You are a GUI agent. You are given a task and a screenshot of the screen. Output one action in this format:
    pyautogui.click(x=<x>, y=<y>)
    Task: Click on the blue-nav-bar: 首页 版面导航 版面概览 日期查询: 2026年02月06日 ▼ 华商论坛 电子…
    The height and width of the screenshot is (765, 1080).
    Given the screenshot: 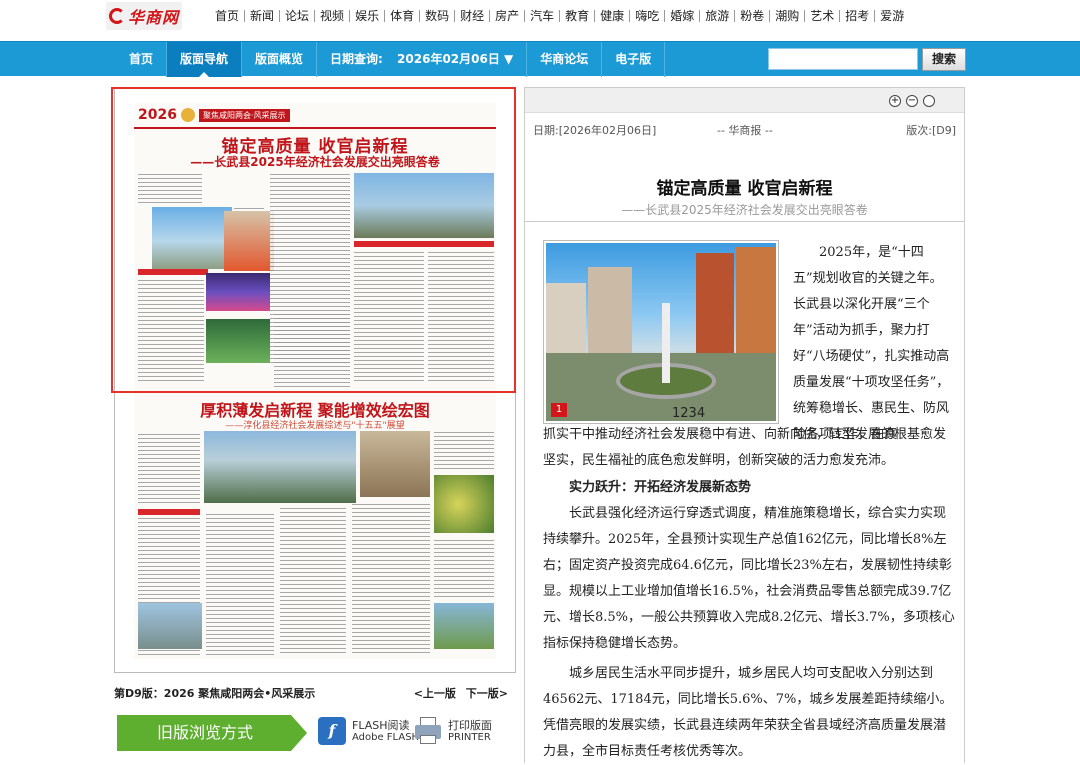 What is the action you would take?
    pyautogui.click(x=540, y=59)
    